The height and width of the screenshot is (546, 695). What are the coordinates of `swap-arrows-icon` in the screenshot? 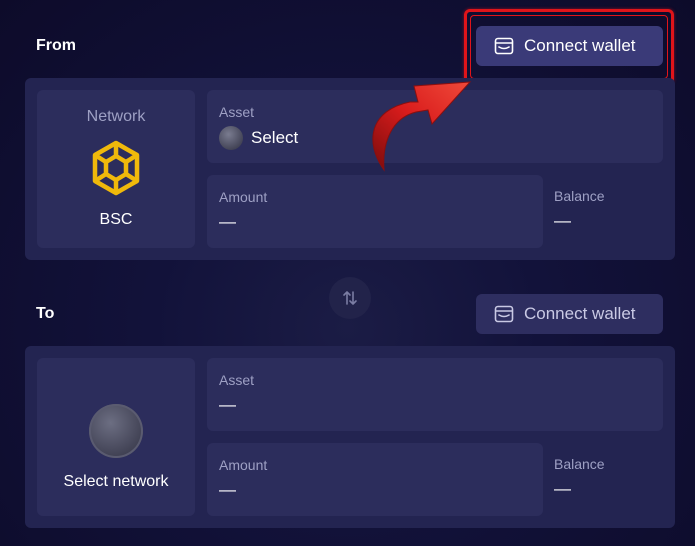 It's located at (350, 298).